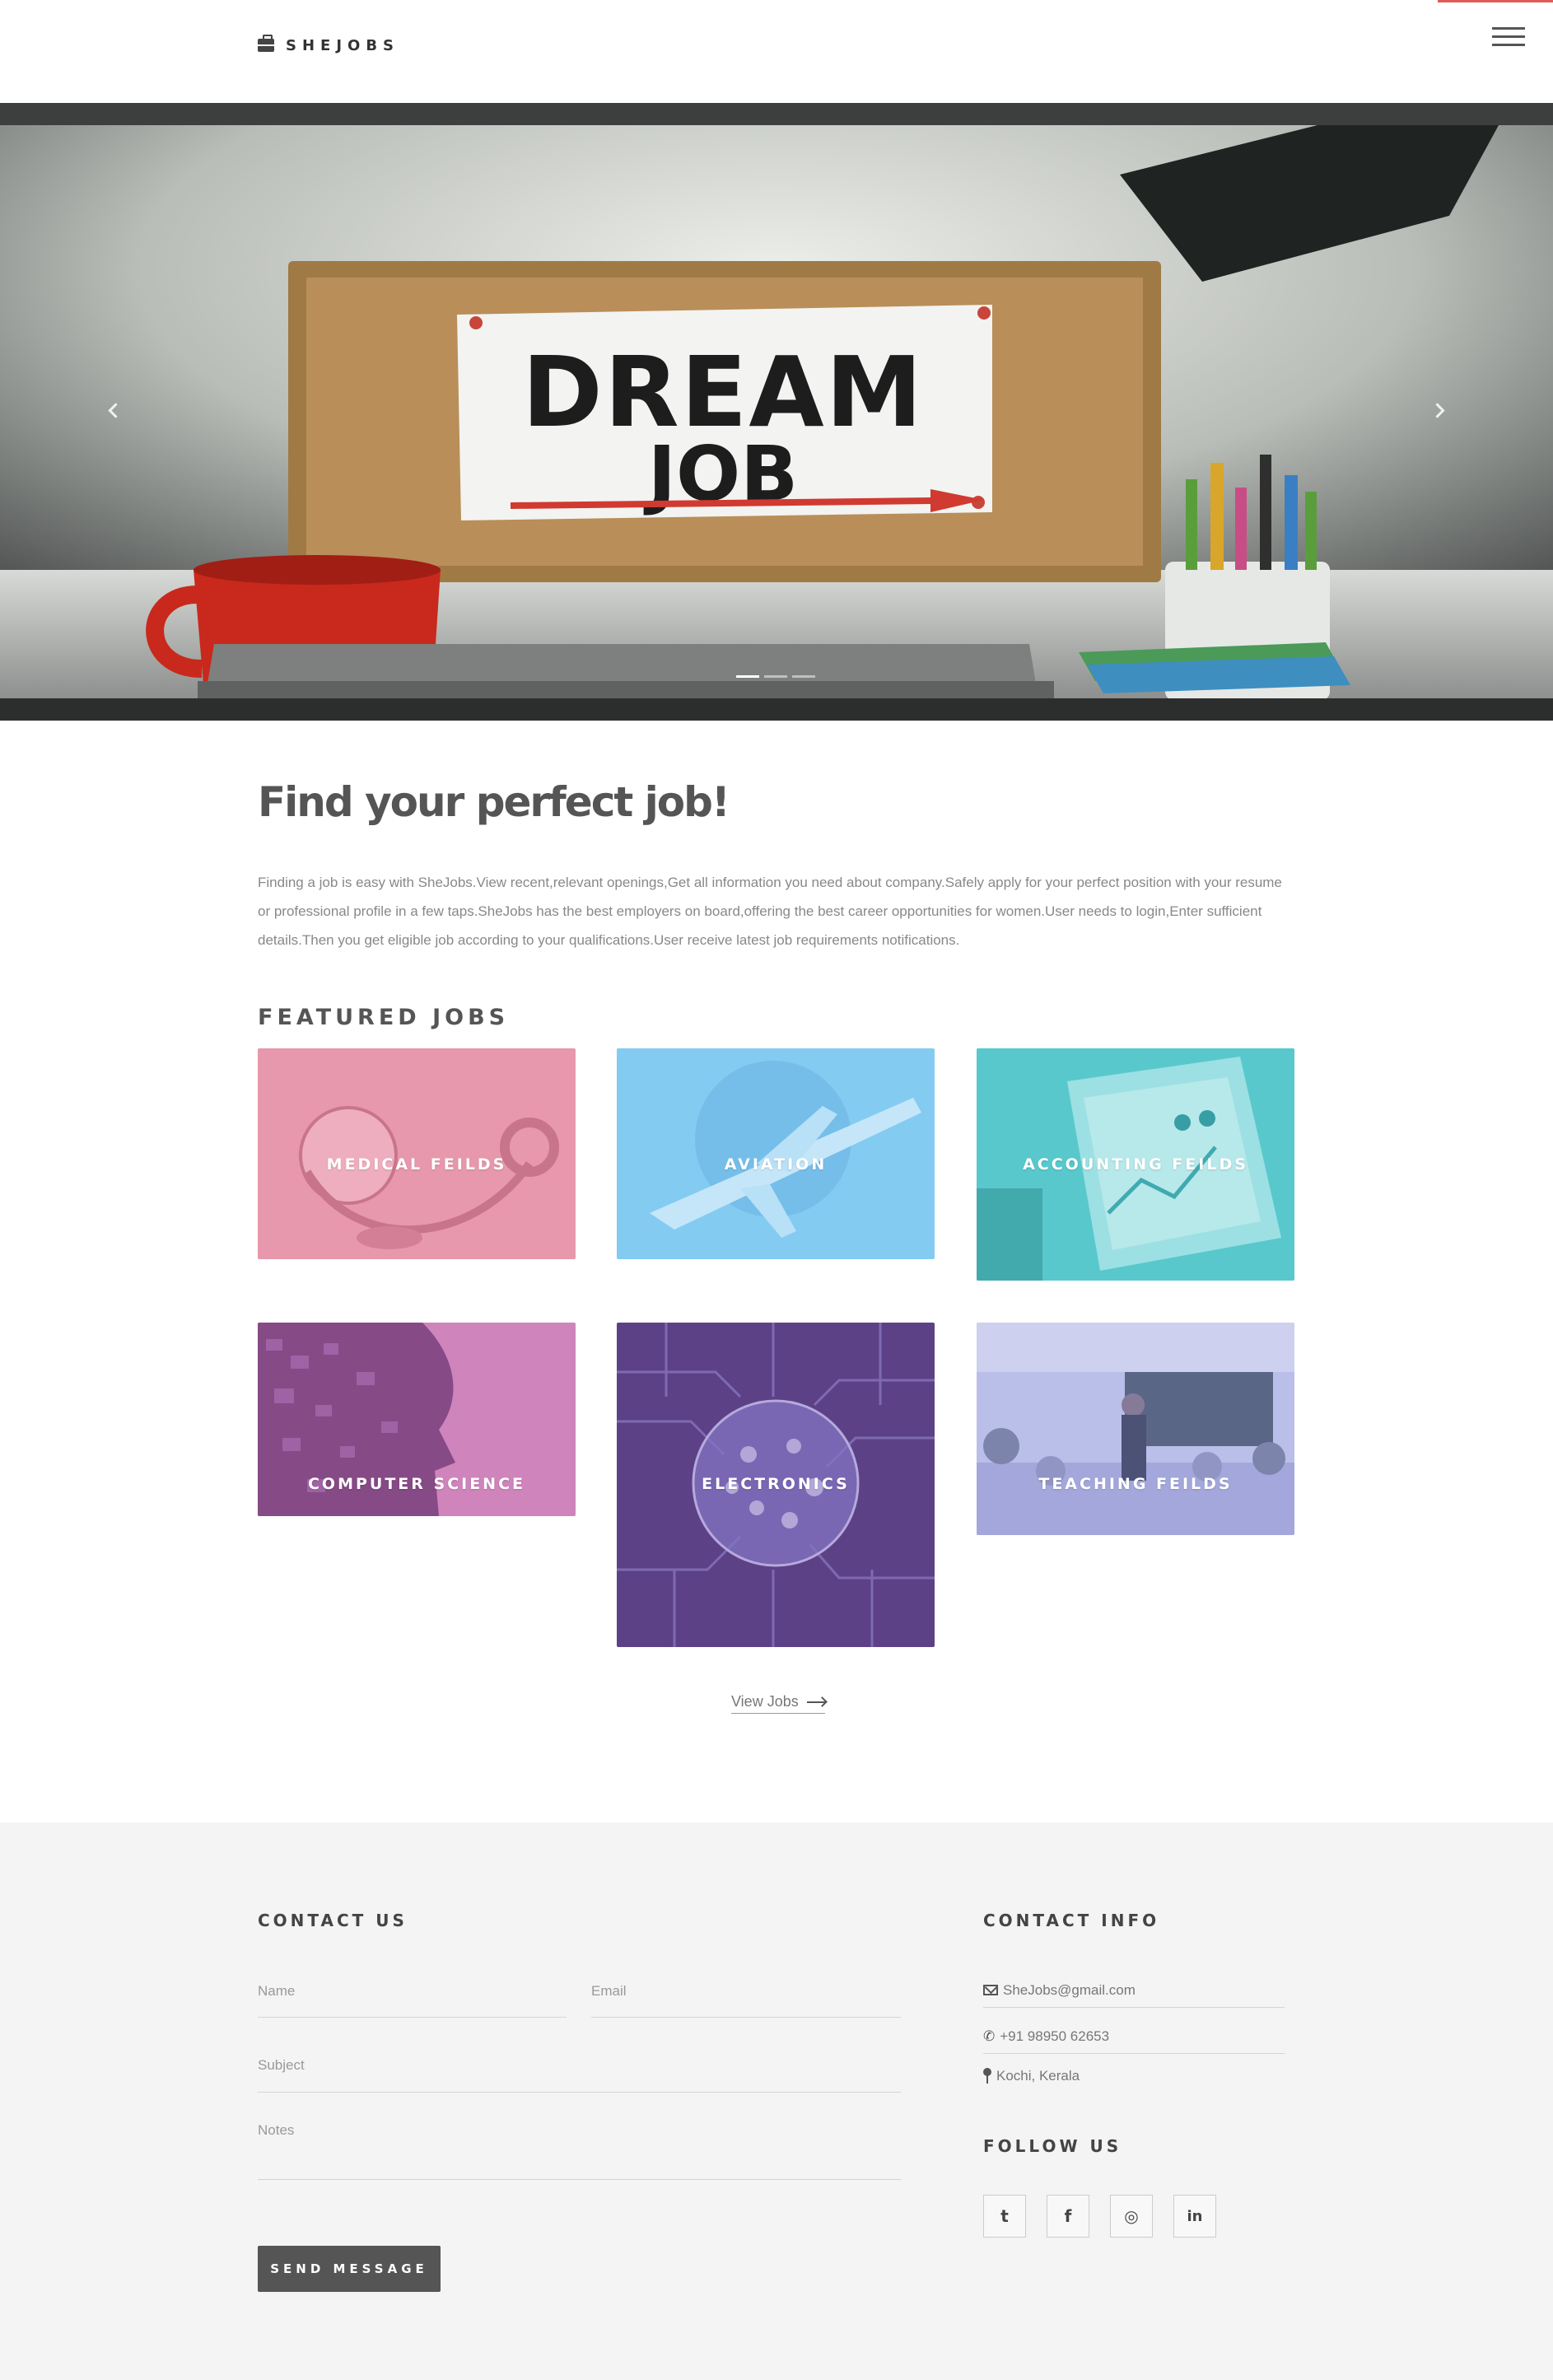 The height and width of the screenshot is (2380, 1553). I want to click on facebook-icon: f, so click(1068, 2216).